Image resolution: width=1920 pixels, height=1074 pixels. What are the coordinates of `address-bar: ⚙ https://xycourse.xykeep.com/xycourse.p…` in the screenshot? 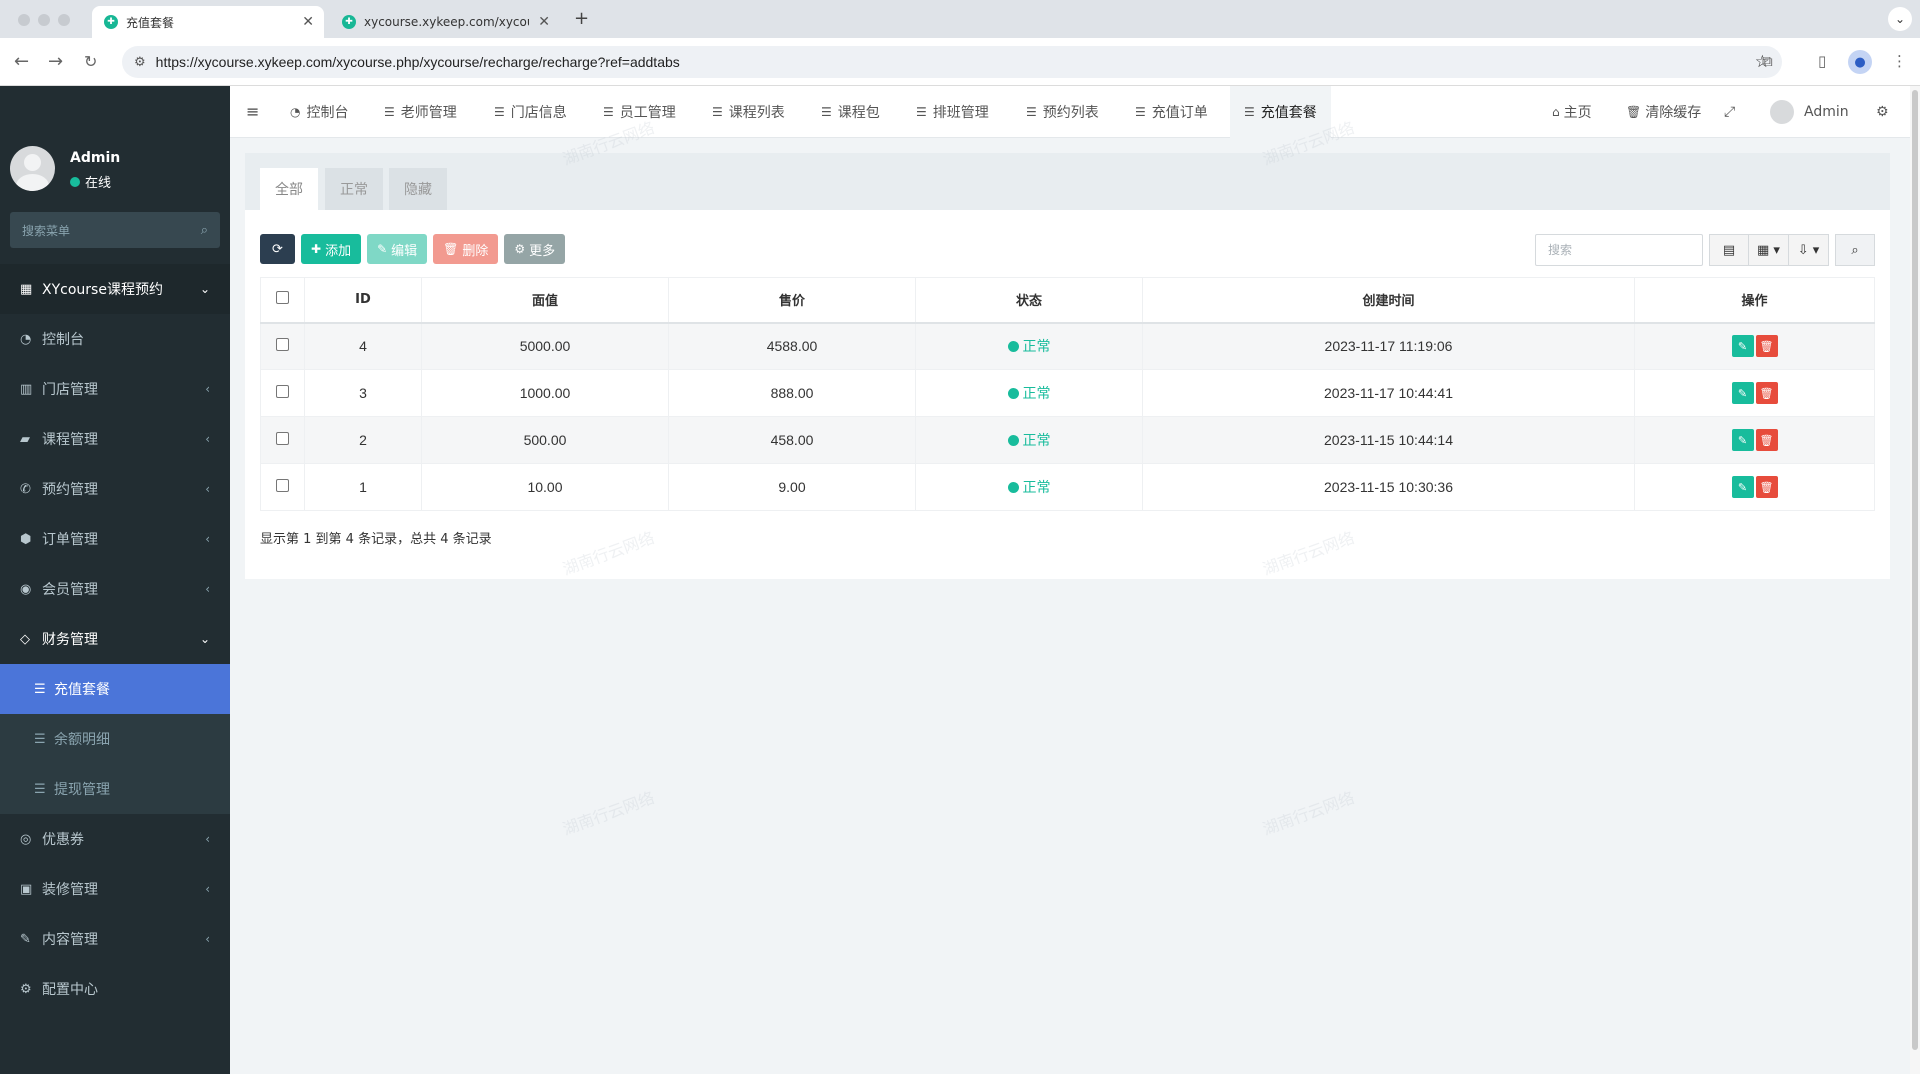 It's located at (952, 62).